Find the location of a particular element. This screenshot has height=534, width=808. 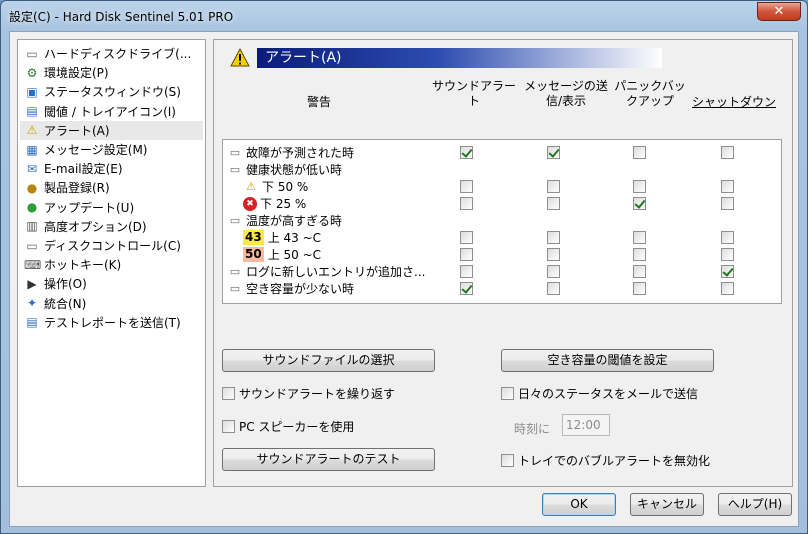

ok-button: OK is located at coordinates (579, 504).